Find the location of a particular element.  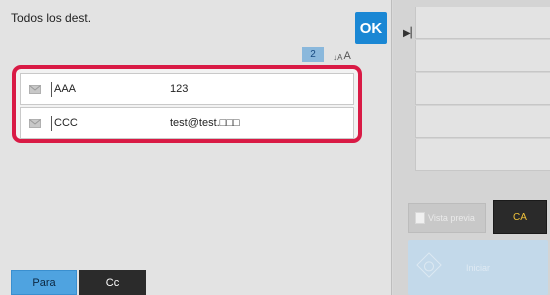

destination-count-badge: 2 is located at coordinates (313, 54).